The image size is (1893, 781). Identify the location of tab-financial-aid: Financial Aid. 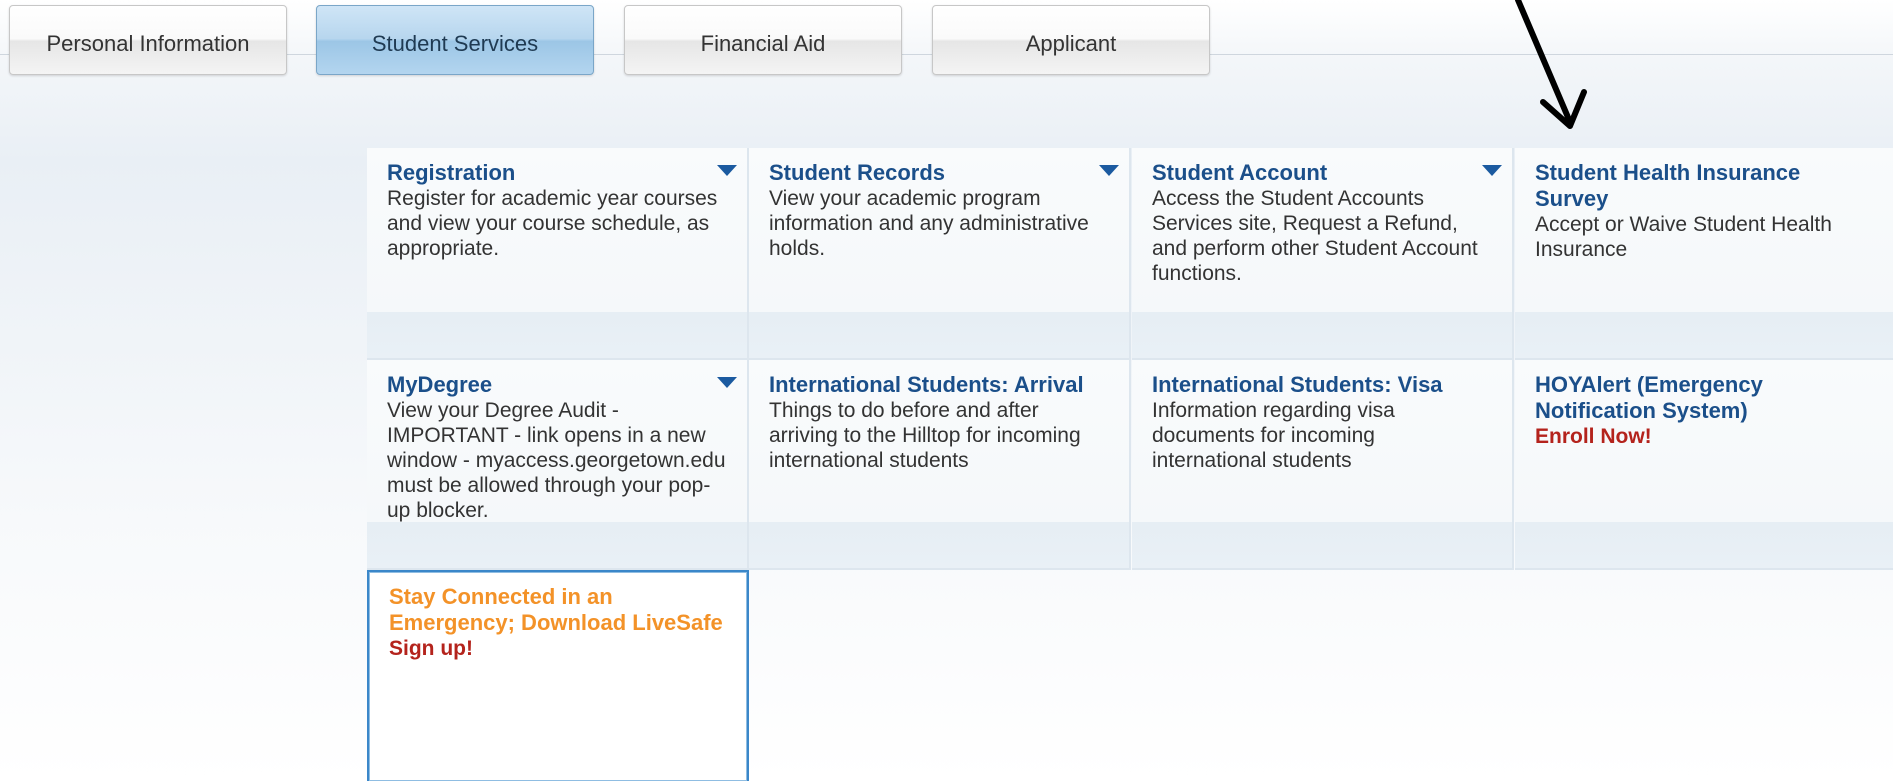
(763, 40).